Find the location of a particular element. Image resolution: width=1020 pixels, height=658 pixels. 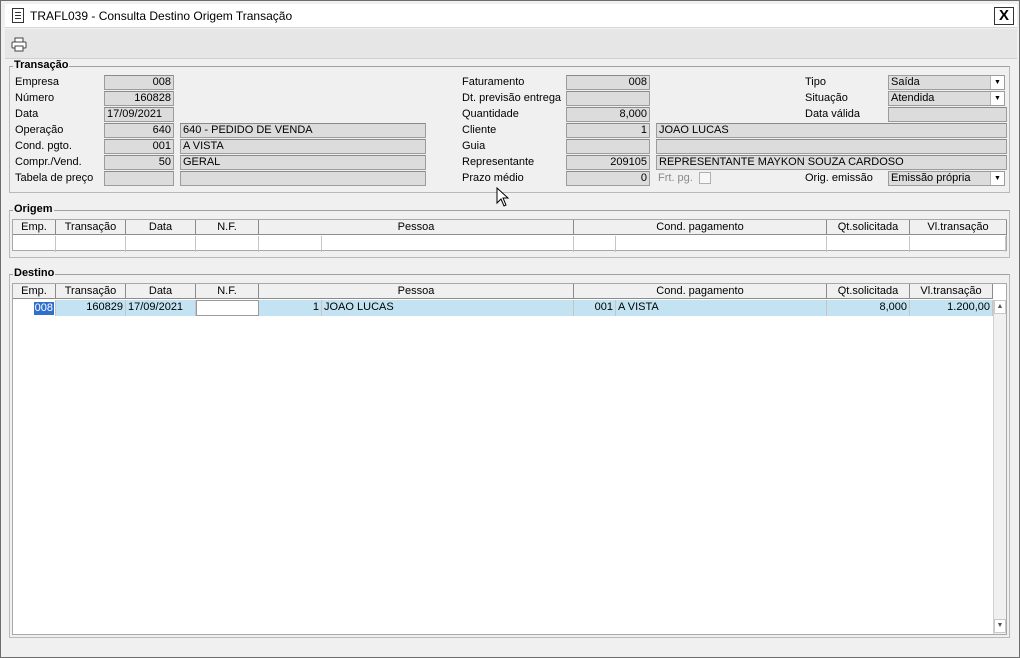

situacao-label: Situação is located at coordinates (826, 98).